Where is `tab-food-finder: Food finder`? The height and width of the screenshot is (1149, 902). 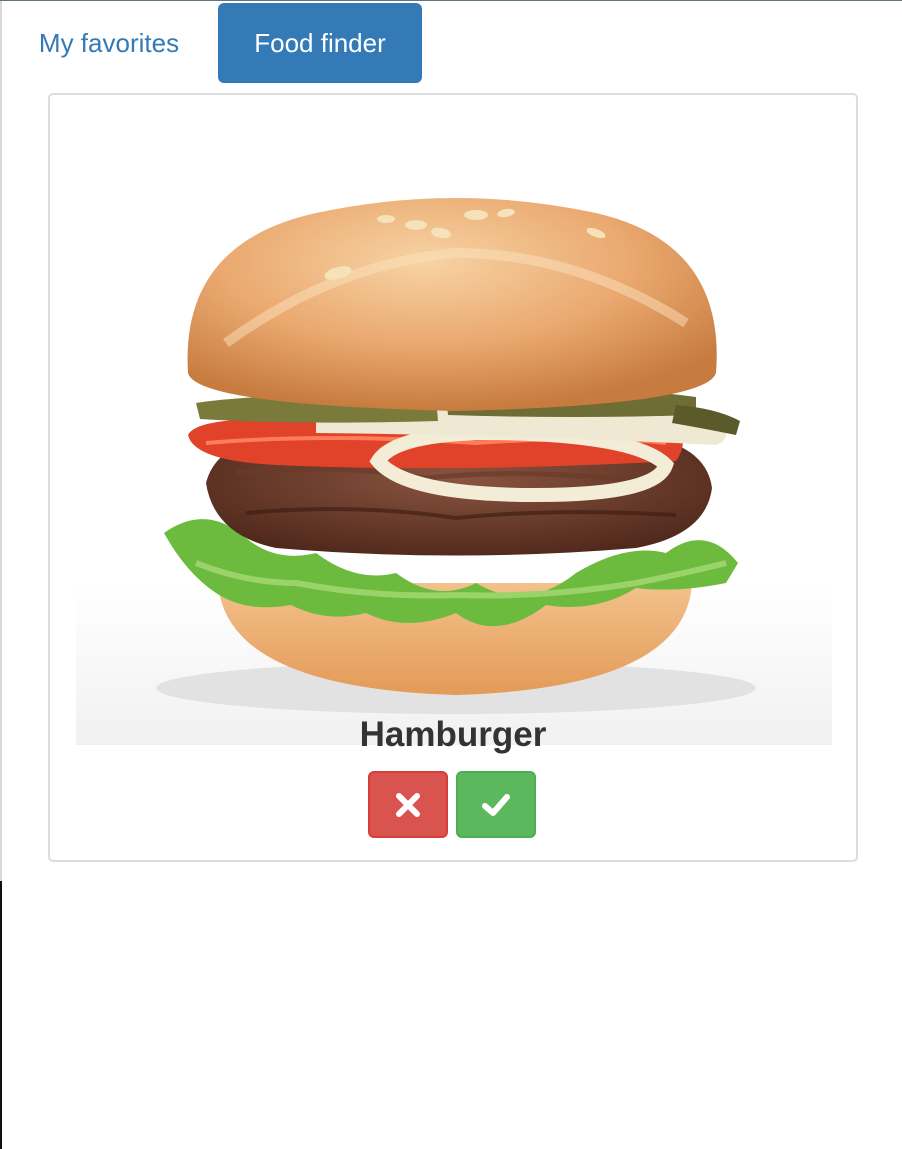 tab-food-finder: Food finder is located at coordinates (320, 43).